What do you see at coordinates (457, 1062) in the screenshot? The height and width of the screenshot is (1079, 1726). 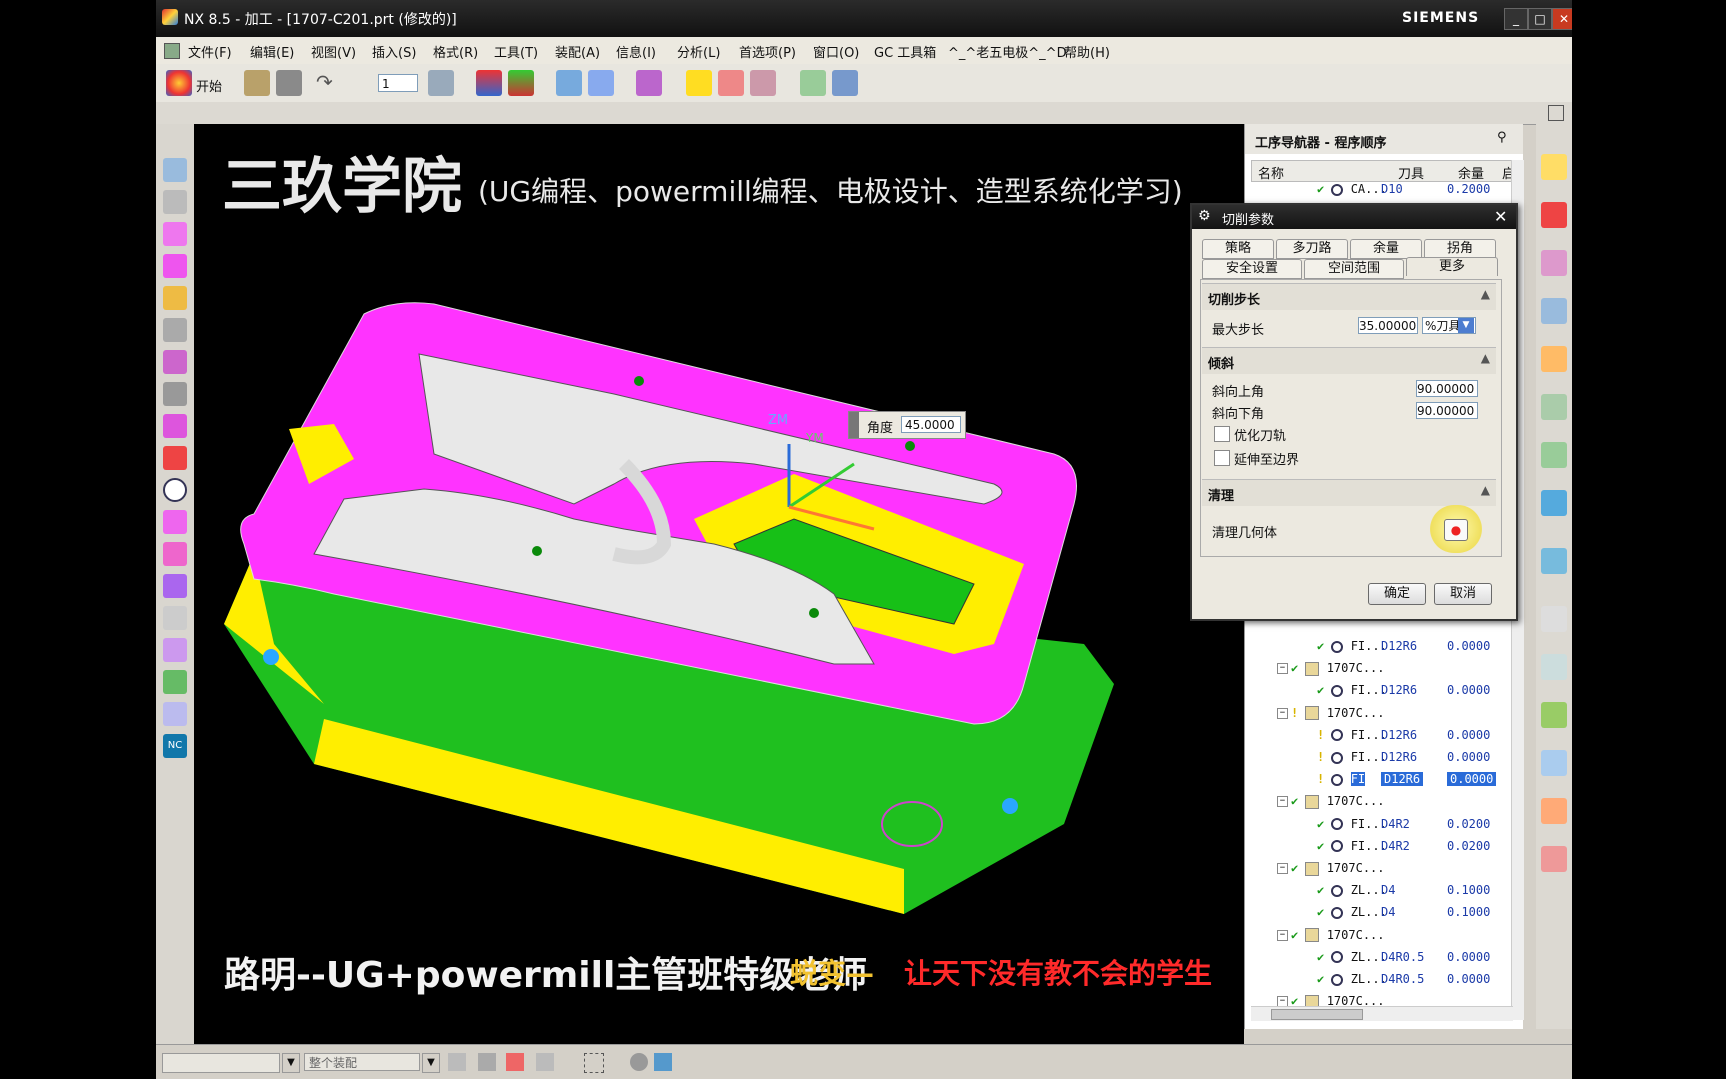 I see `selection-filter-icon` at bounding box center [457, 1062].